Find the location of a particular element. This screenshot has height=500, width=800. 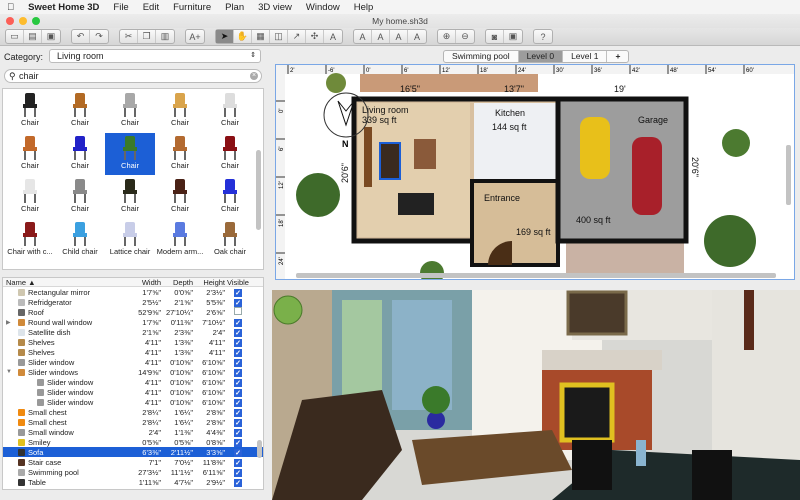

plan-horizontal-scrollbar is located at coordinates (536, 275).